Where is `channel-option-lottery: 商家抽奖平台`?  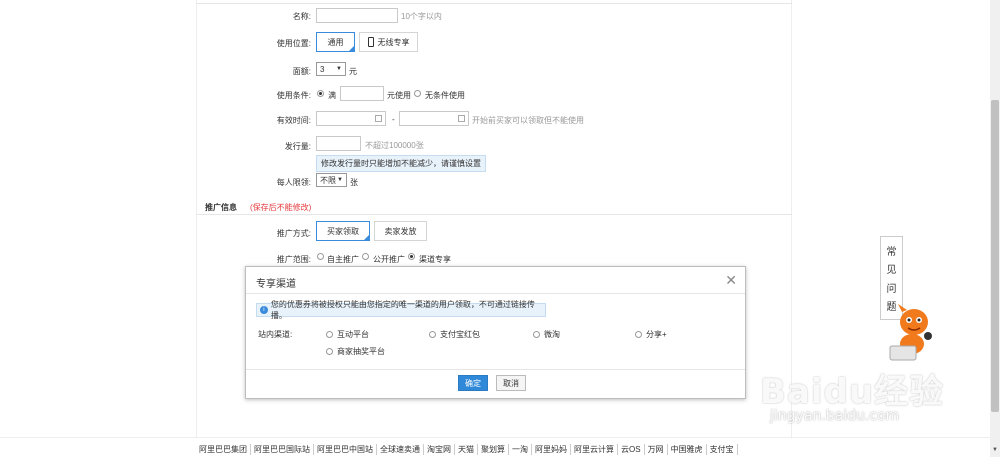
channel-option-lottery: 商家抽奖平台 is located at coordinates (355, 351).